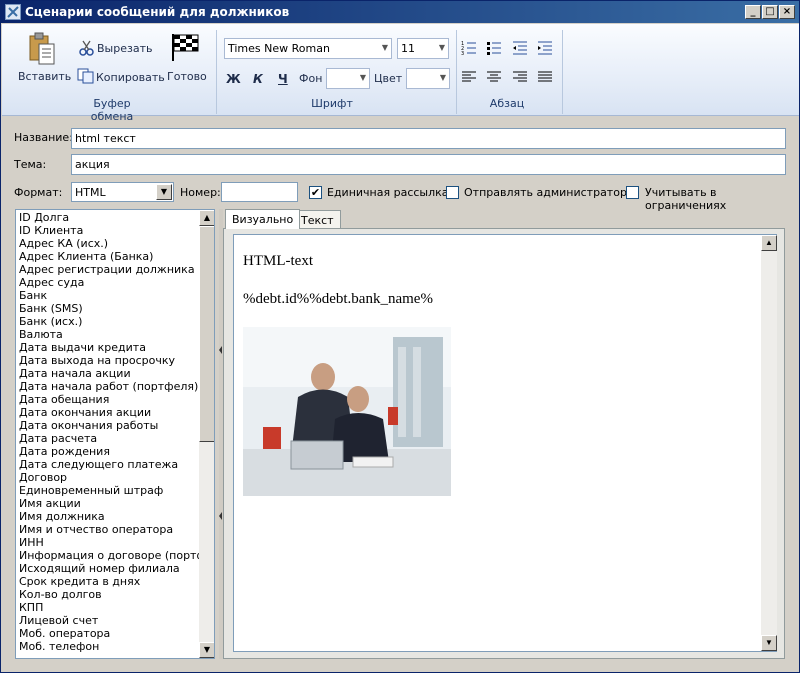 This screenshot has width=800, height=673. What do you see at coordinates (787, 12) in the screenshot?
I see `close-button: ×` at bounding box center [787, 12].